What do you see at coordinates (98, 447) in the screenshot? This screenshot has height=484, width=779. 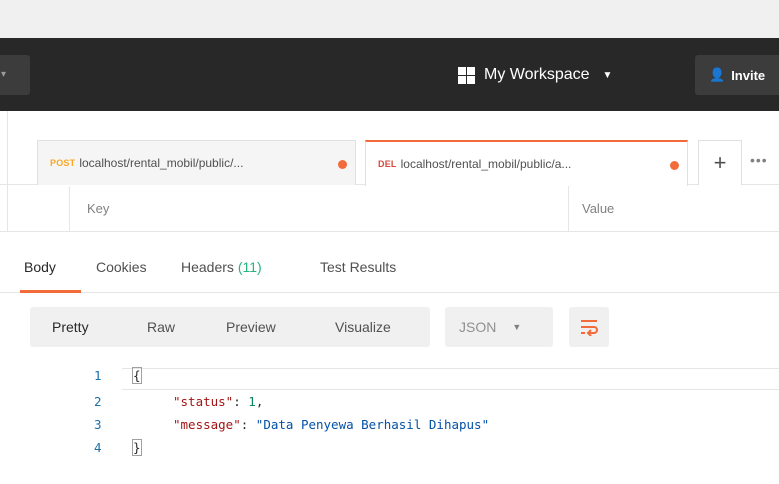 I see `line-number: 4` at bounding box center [98, 447].